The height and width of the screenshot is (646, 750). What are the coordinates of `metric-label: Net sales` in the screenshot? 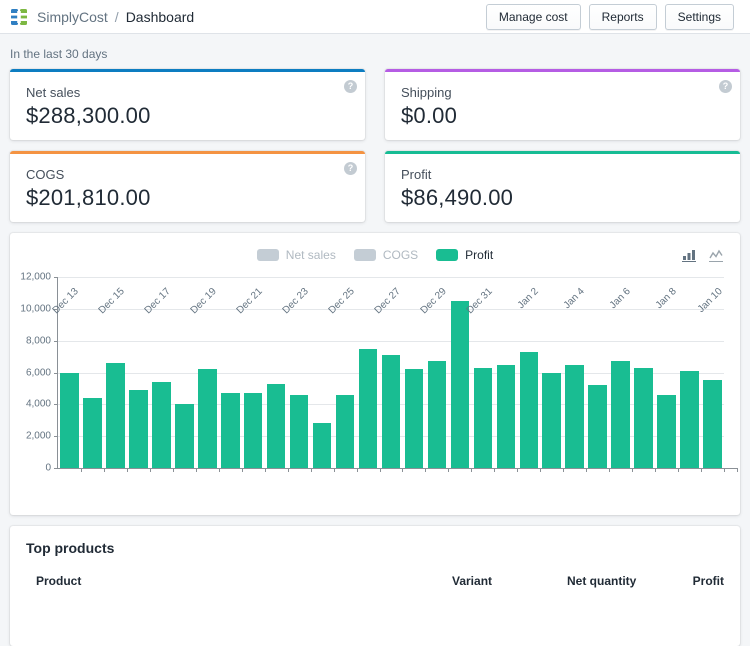 It's located at (53, 92).